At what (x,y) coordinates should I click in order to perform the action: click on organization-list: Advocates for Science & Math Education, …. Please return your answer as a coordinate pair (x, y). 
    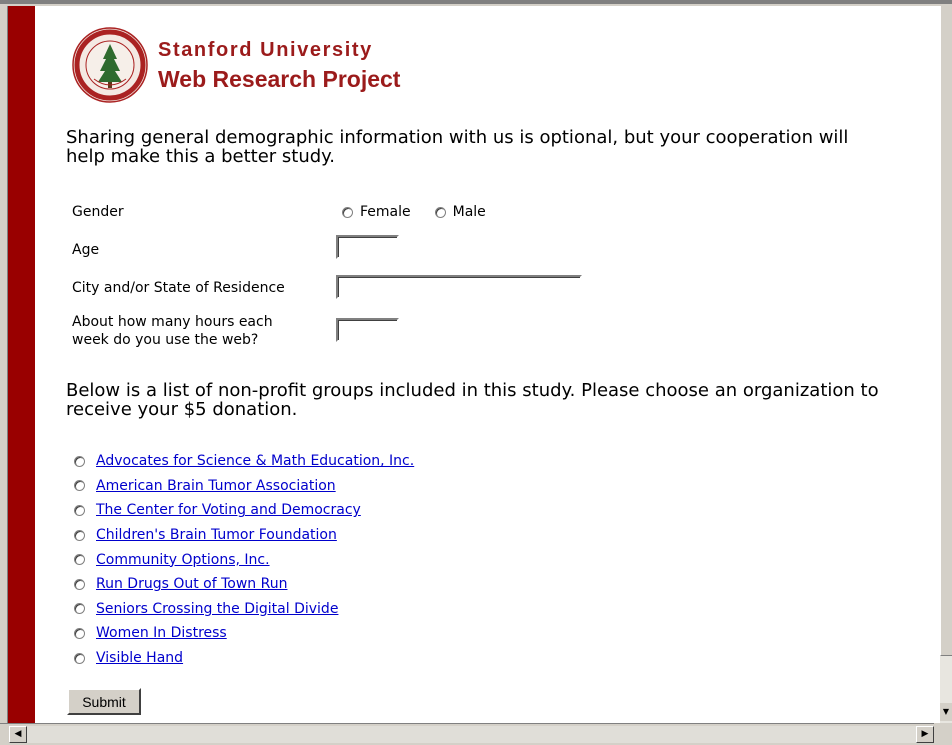
    Looking at the image, I should click on (244, 559).